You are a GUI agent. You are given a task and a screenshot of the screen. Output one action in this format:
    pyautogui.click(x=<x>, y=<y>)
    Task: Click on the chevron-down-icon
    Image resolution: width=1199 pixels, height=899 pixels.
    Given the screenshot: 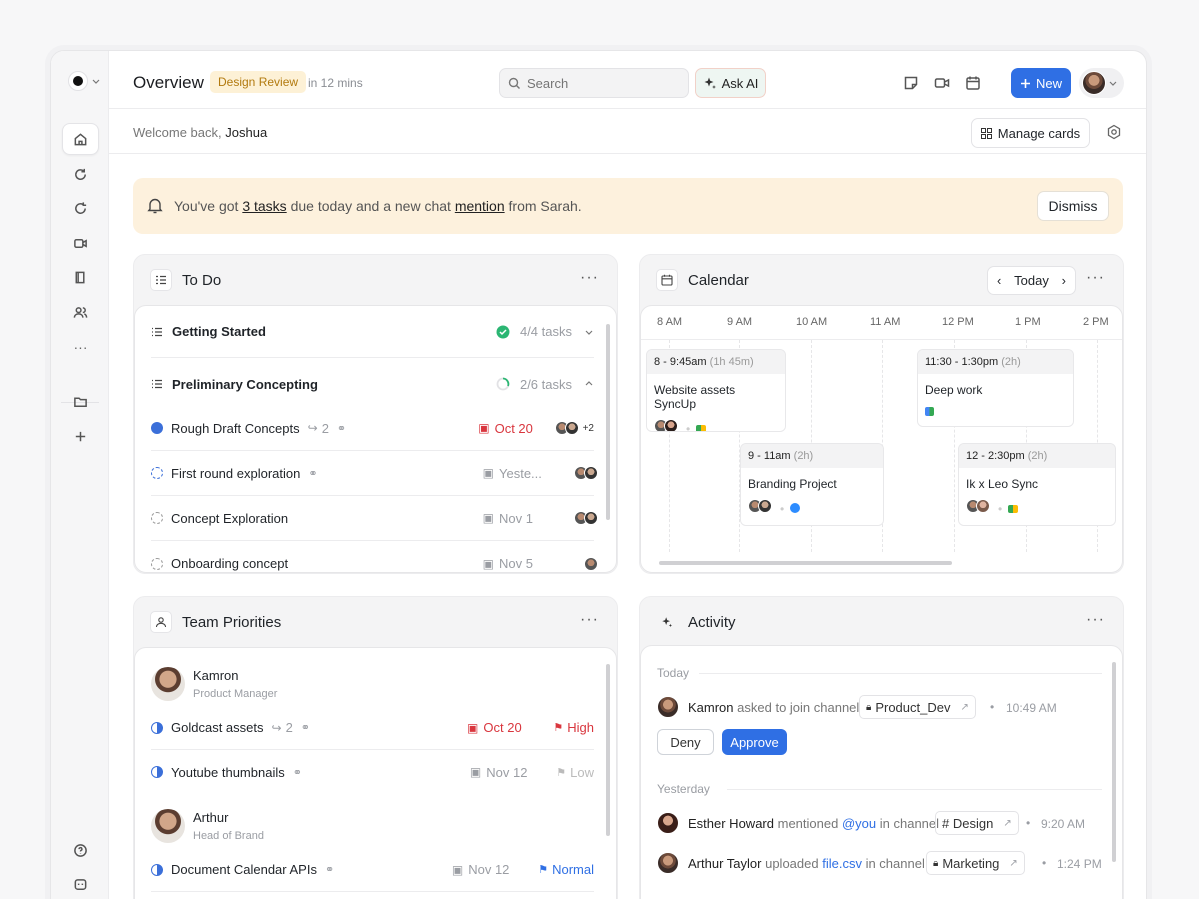 What is the action you would take?
    pyautogui.click(x=589, y=332)
    